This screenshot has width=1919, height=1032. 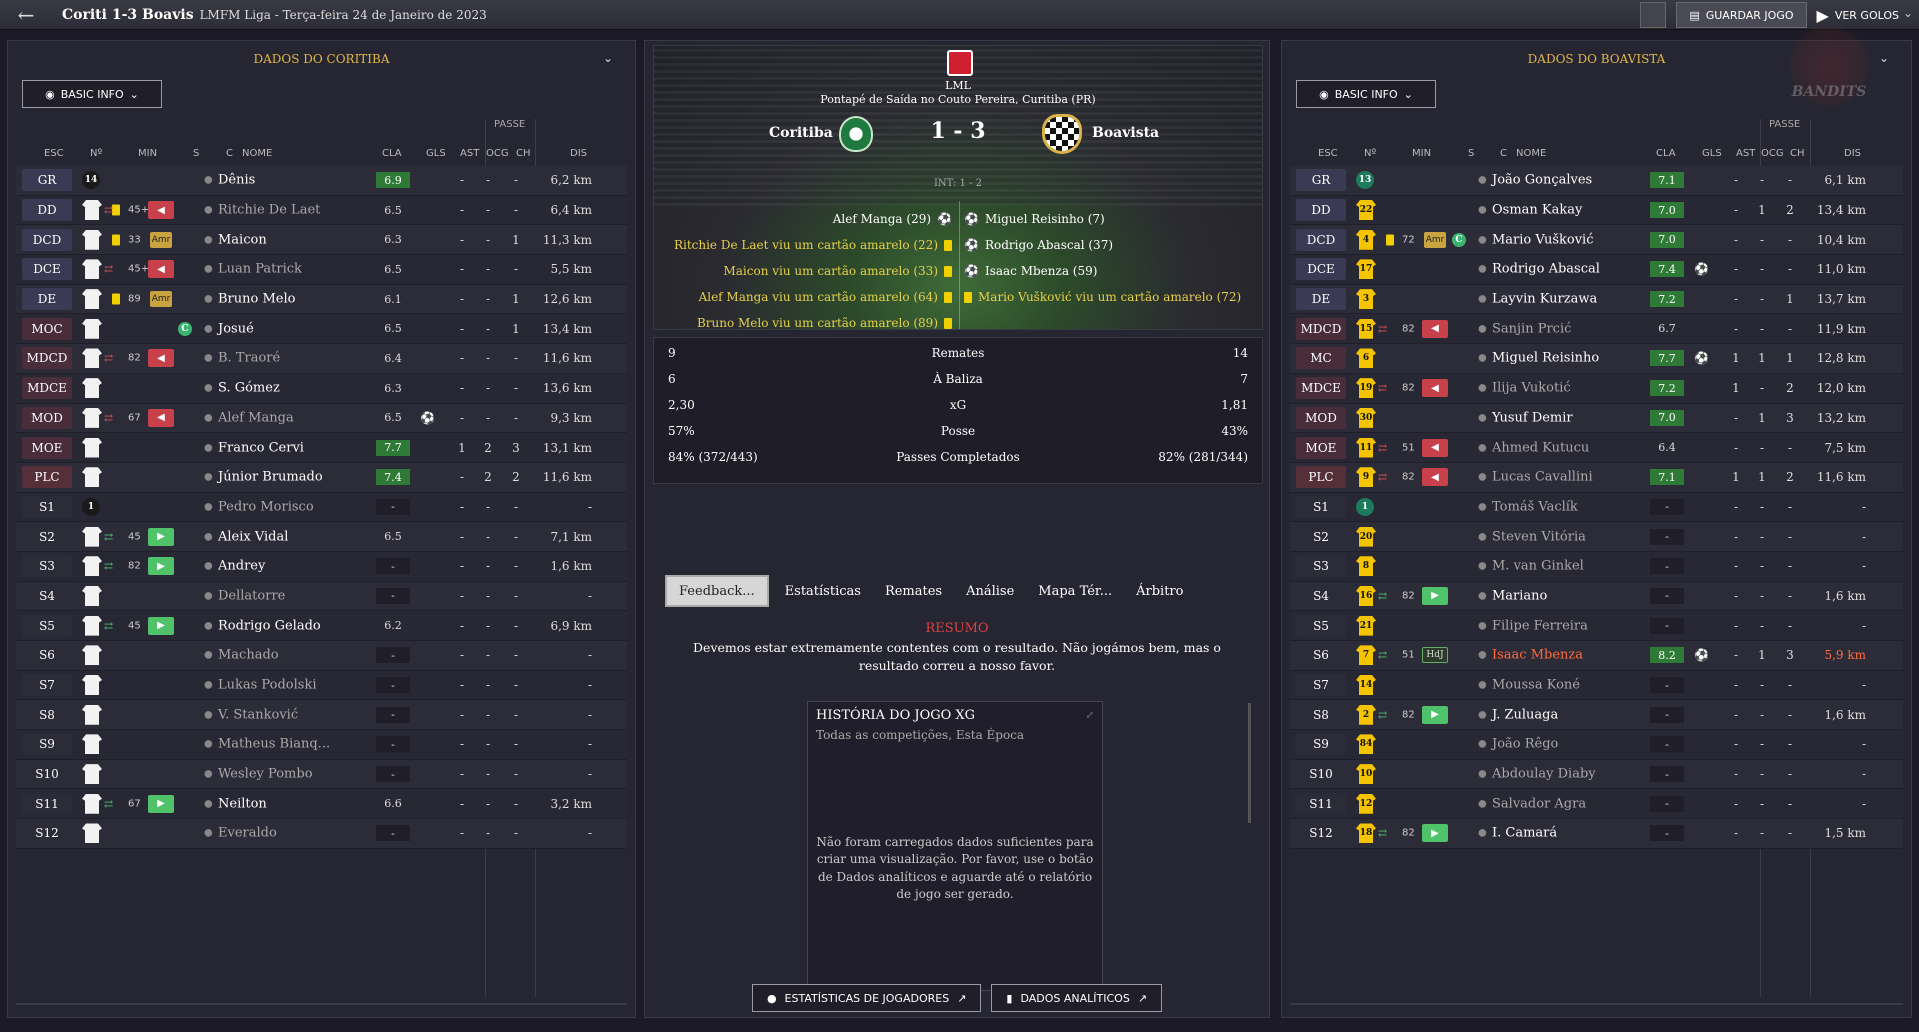 What do you see at coordinates (1544, 299) in the screenshot?
I see `player-name: Layvin Kurzawa` at bounding box center [1544, 299].